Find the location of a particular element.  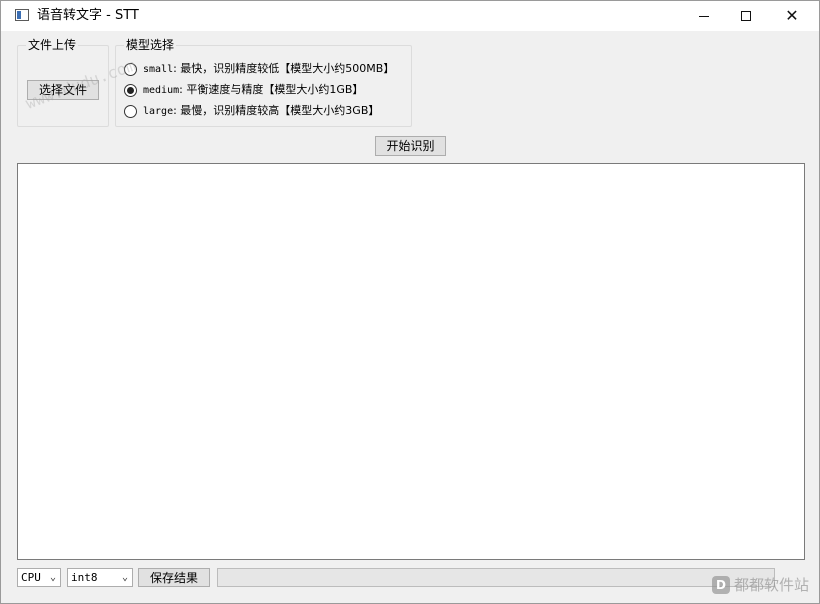

radio-label-small: small: 最快，识别精度较低【模型大小约500MB】 is located at coordinates (269, 68).